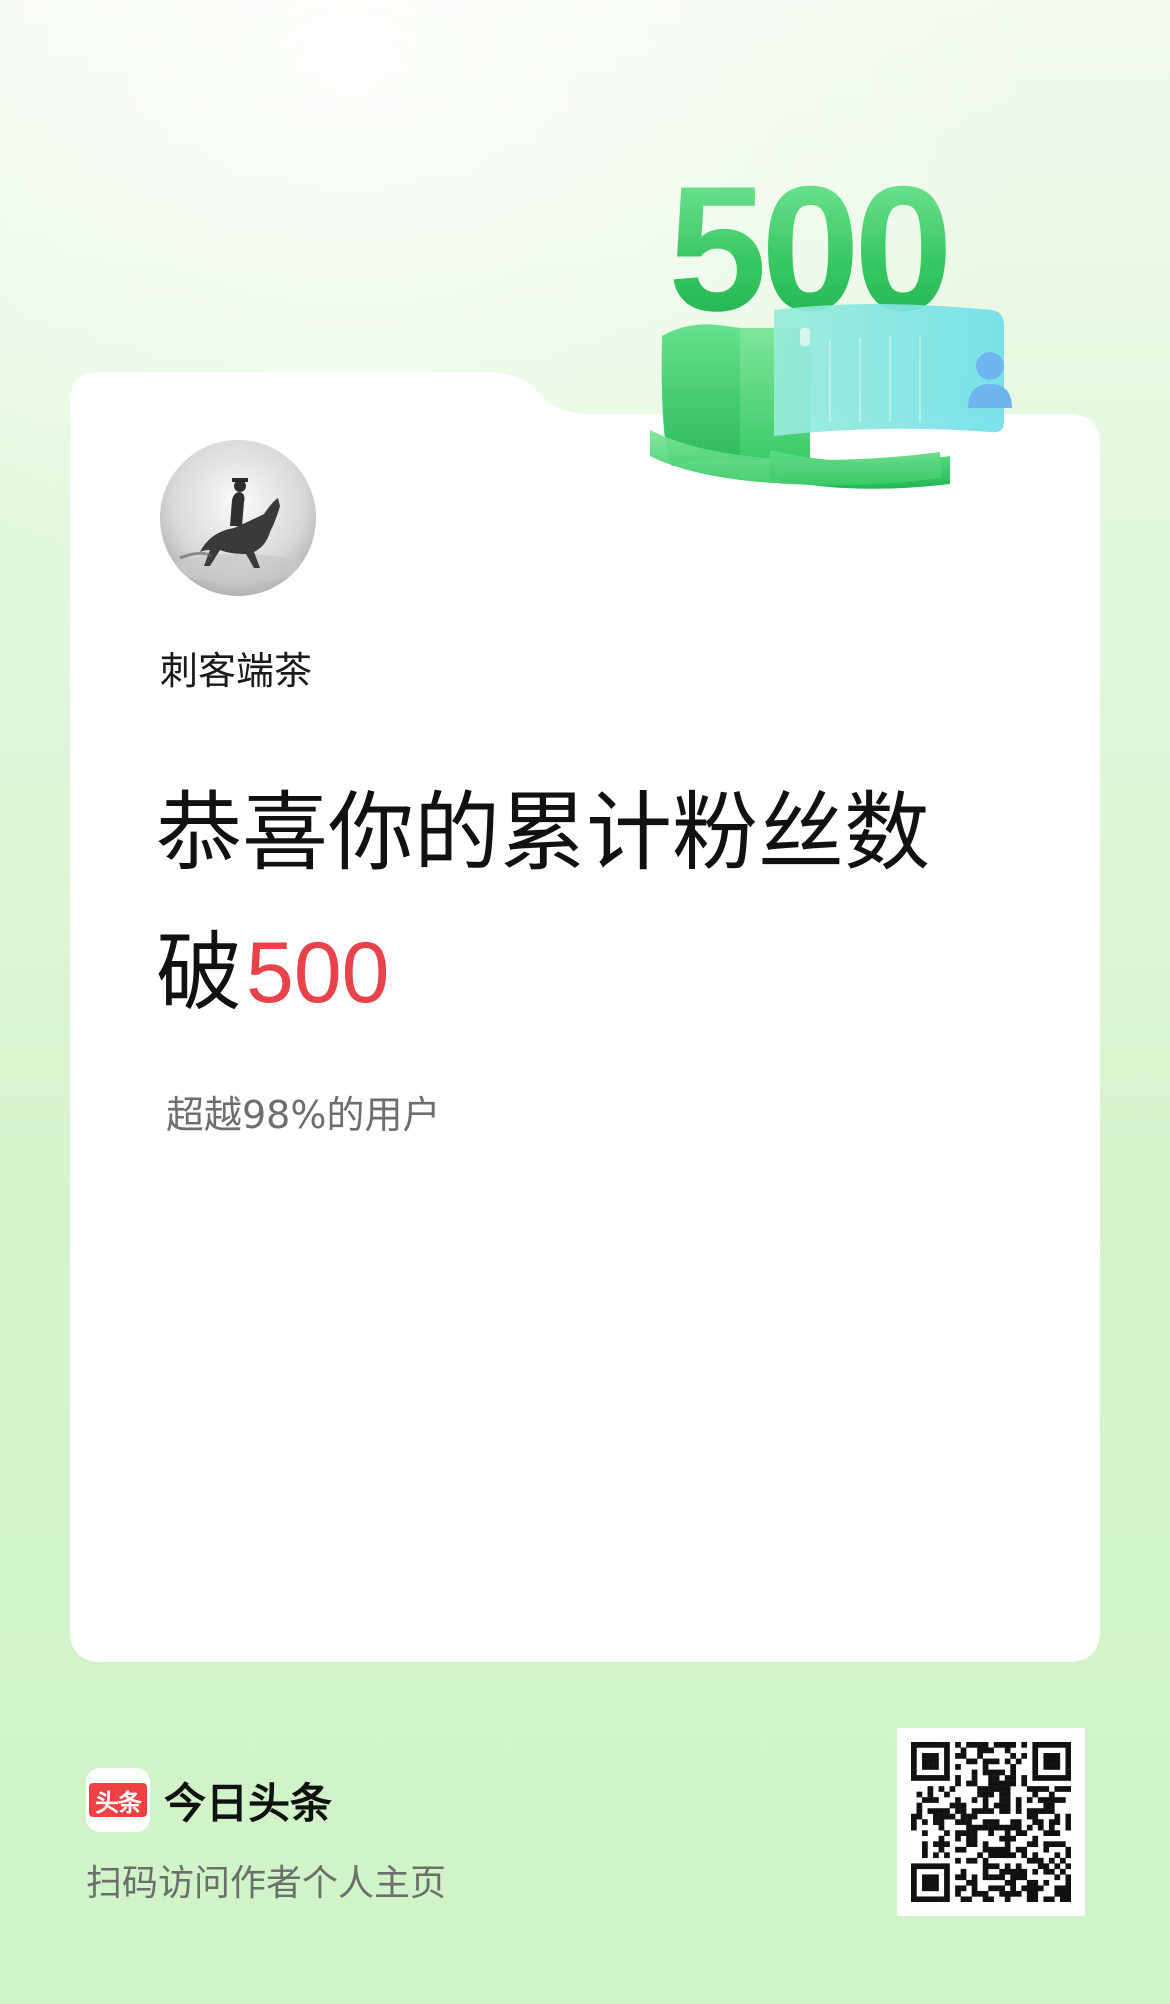 The image size is (1170, 2004). What do you see at coordinates (831, 396) in the screenshot?
I see `ribbon-graphic` at bounding box center [831, 396].